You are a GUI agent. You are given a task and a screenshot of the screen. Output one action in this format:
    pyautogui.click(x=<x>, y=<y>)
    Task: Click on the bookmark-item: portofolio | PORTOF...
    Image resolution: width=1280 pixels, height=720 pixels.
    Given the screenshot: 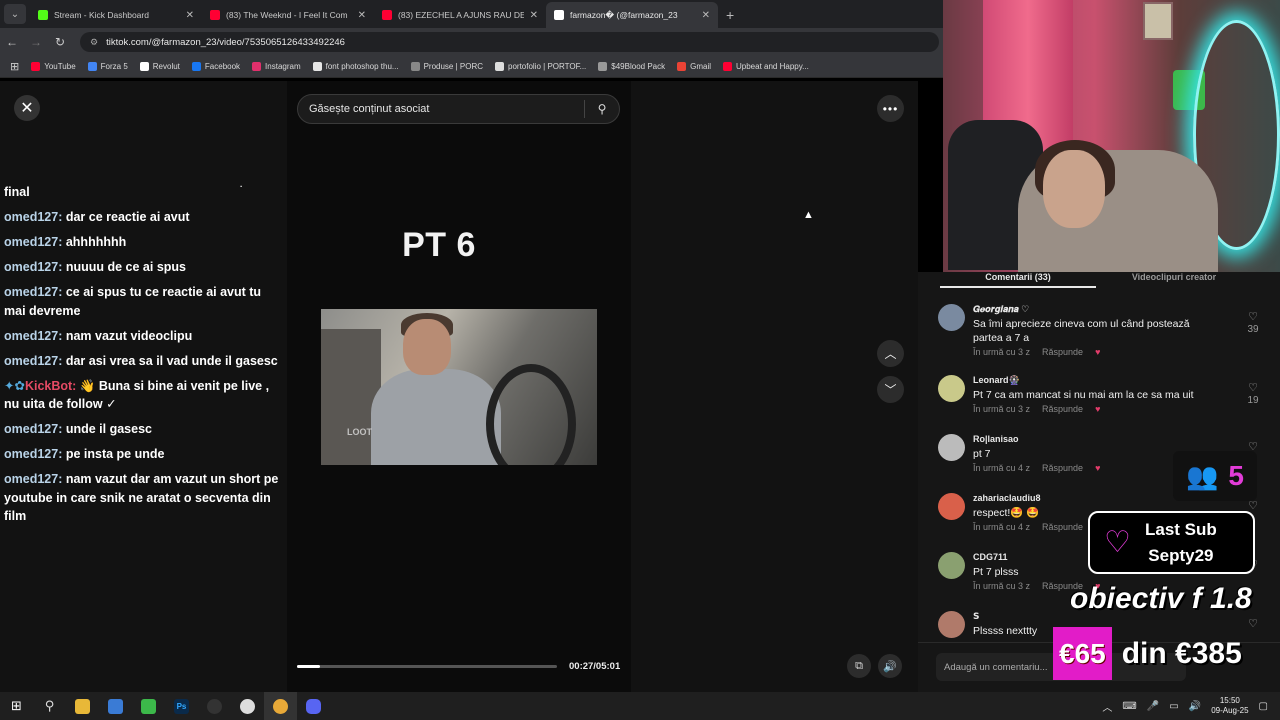 What is the action you would take?
    pyautogui.click(x=540, y=66)
    